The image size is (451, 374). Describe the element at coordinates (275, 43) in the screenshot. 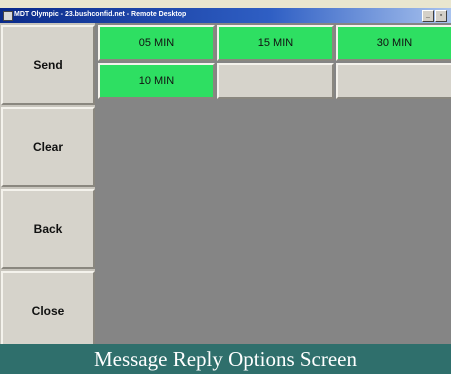

I see `reply-option-15-min: 15 MIN` at that location.